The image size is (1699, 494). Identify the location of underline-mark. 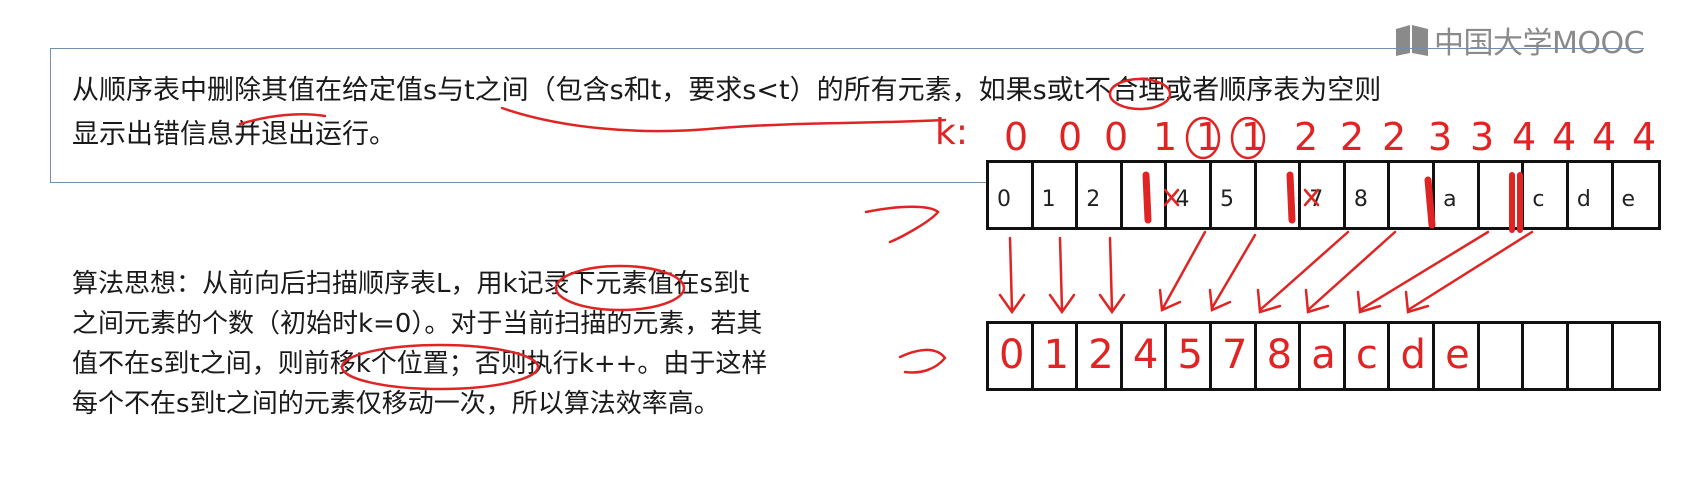
(282, 119).